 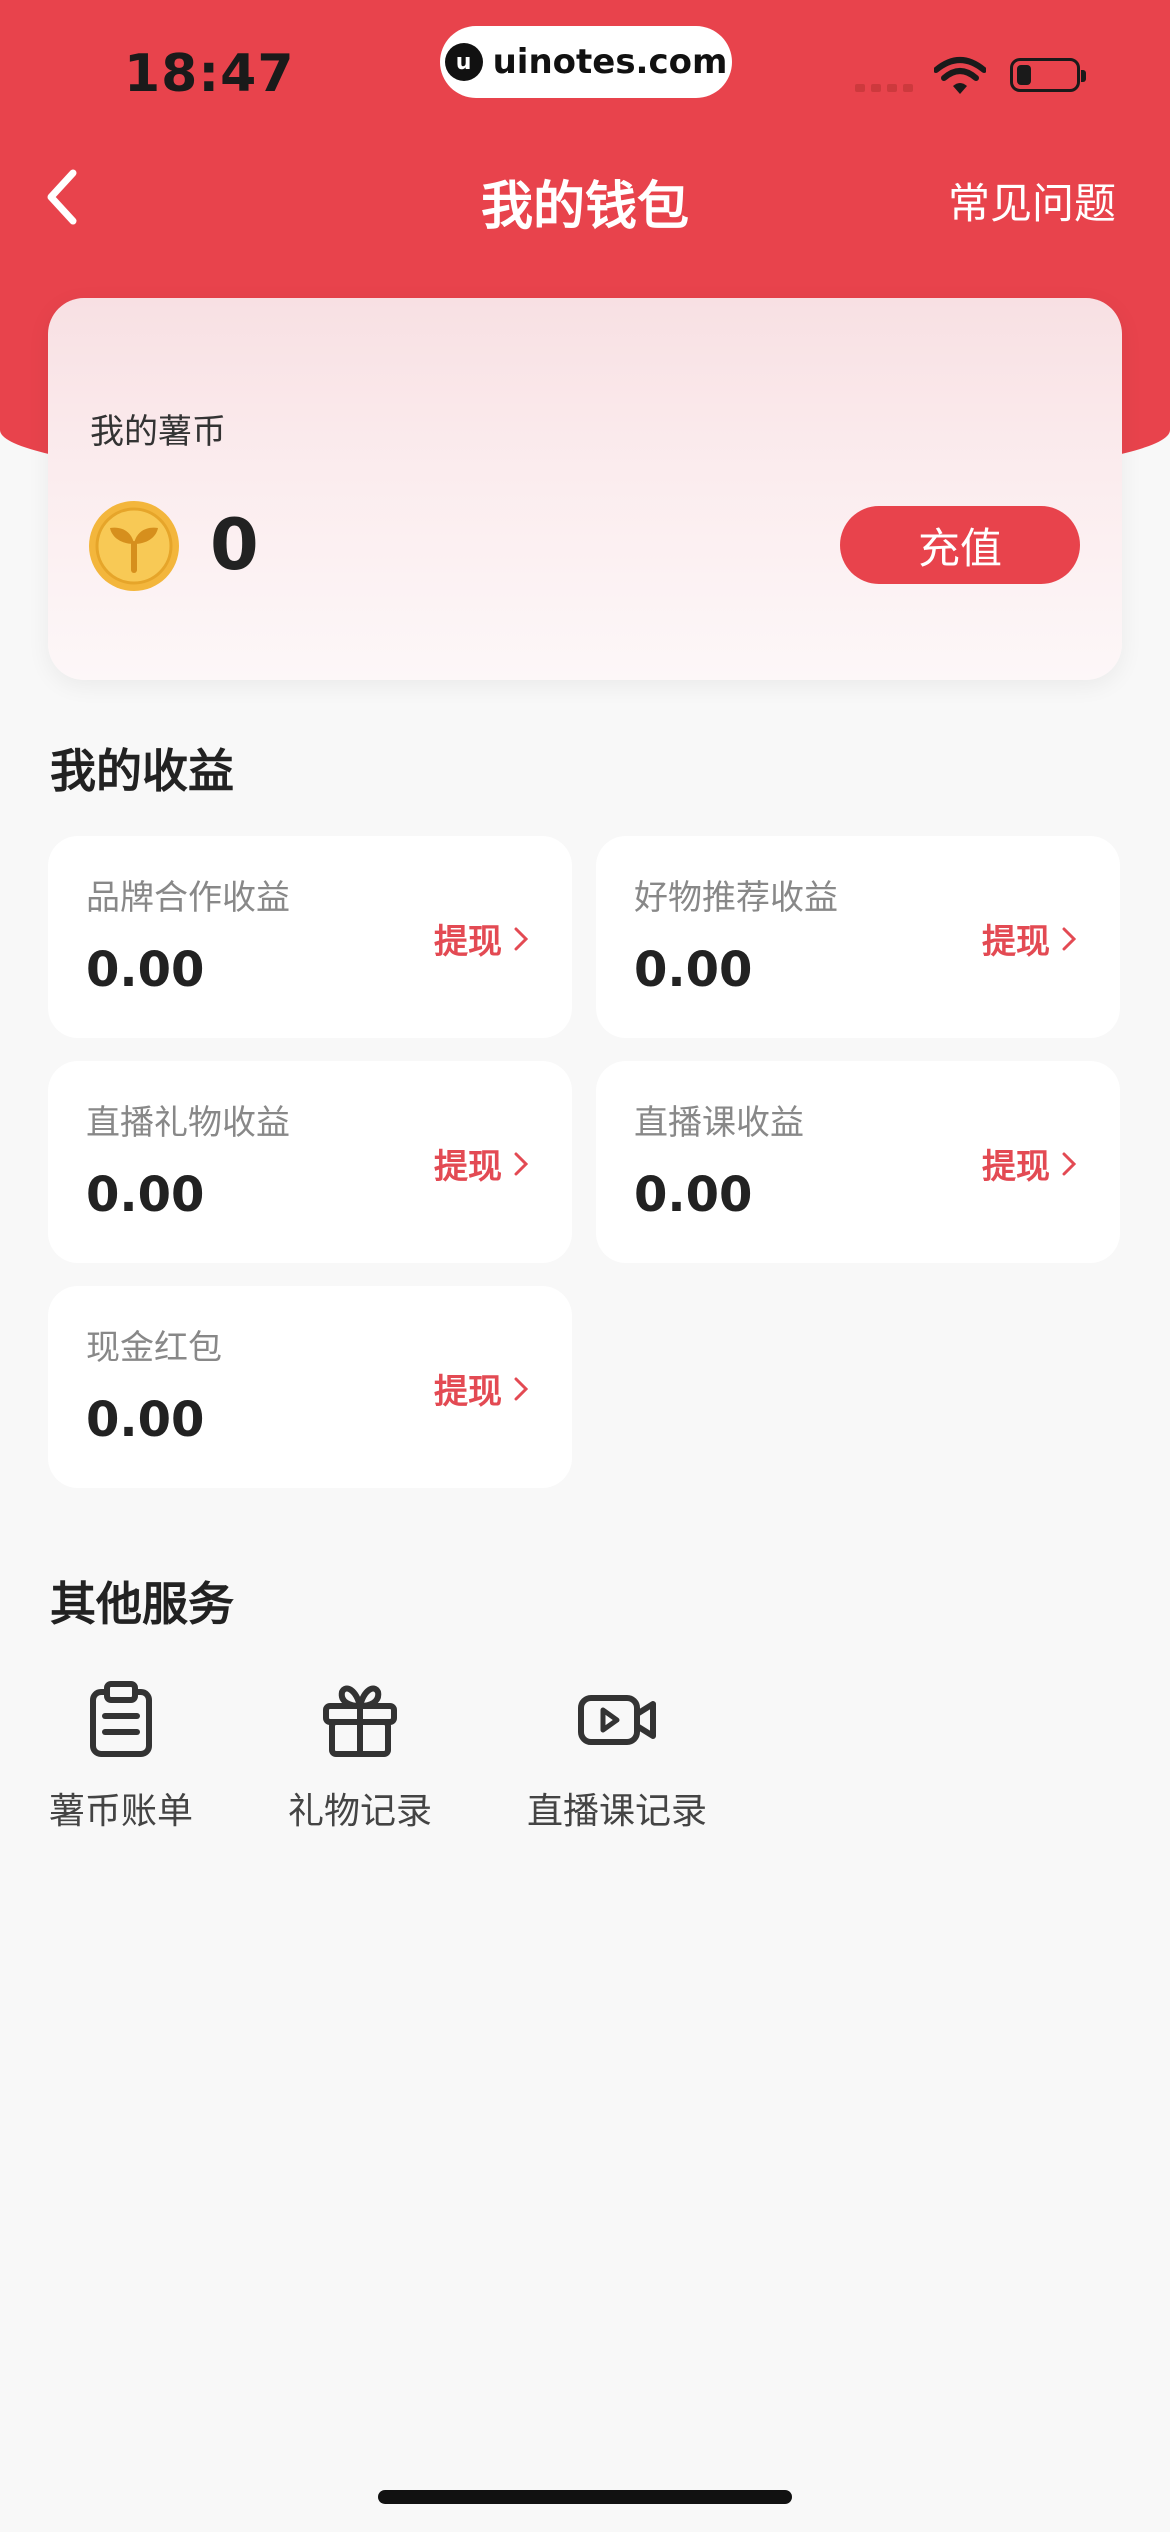 I want to click on battery-icon, so click(x=1048, y=75).